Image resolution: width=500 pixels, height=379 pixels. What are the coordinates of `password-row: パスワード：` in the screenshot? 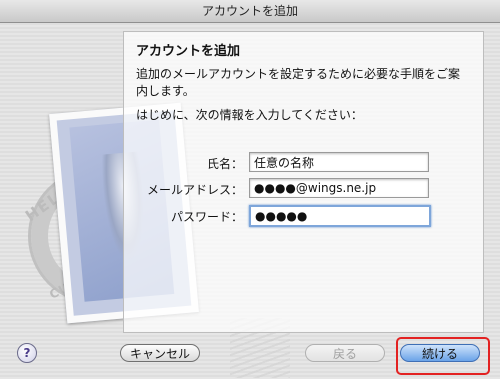 It's located at (303, 216).